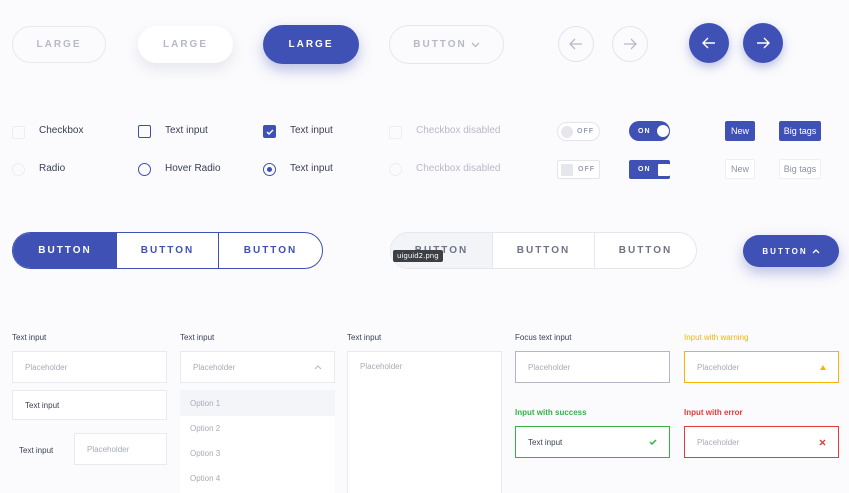  I want to click on col2-label: Text input, so click(197, 337).